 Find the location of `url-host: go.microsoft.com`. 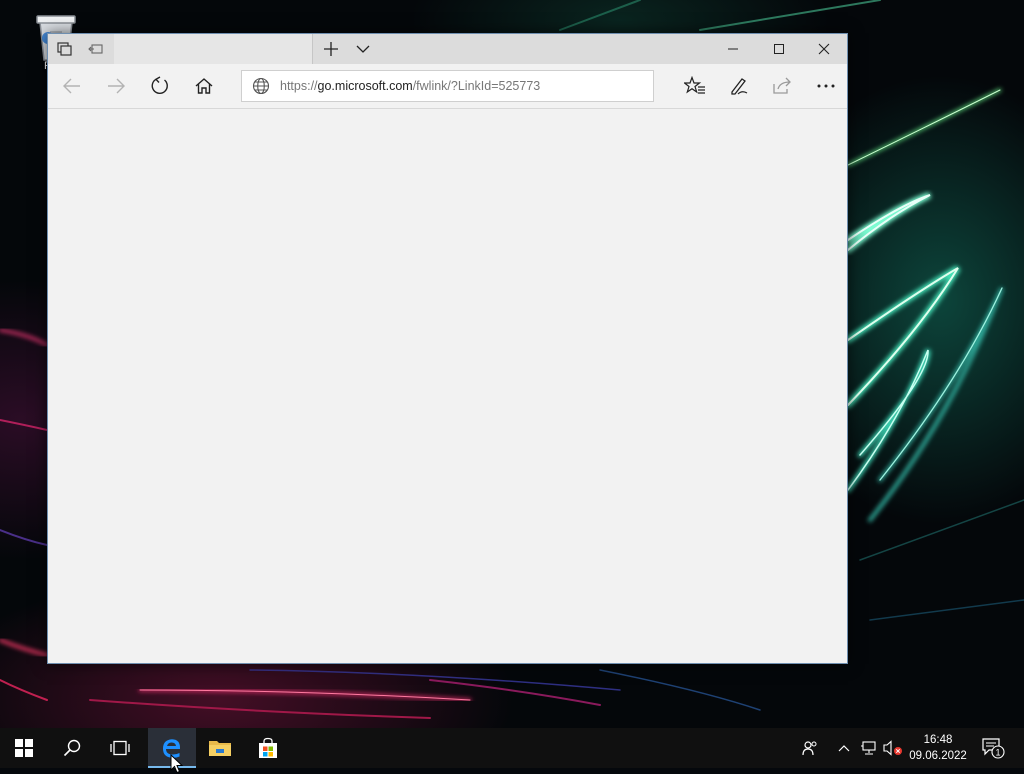

url-host: go.microsoft.com is located at coordinates (365, 86).